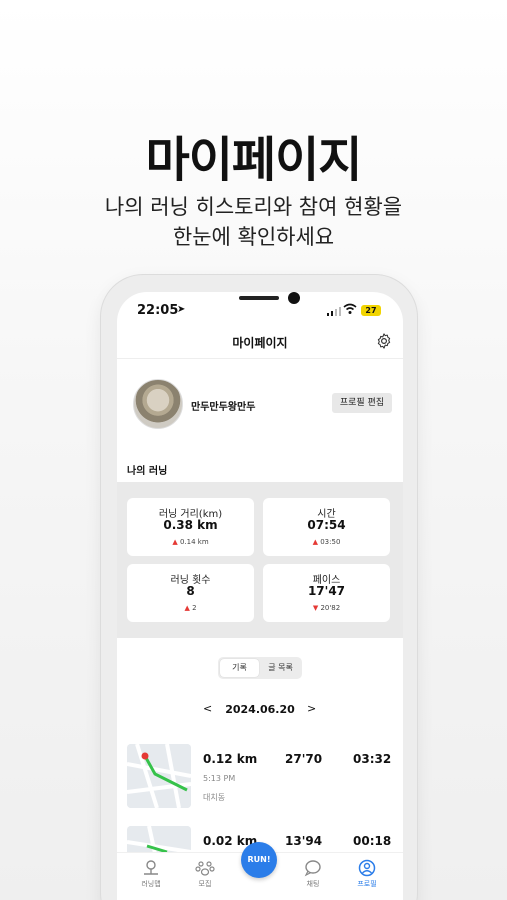  What do you see at coordinates (190, 542) in the screenshot?
I see `stat-delta: ▲ 0.14 km` at bounding box center [190, 542].